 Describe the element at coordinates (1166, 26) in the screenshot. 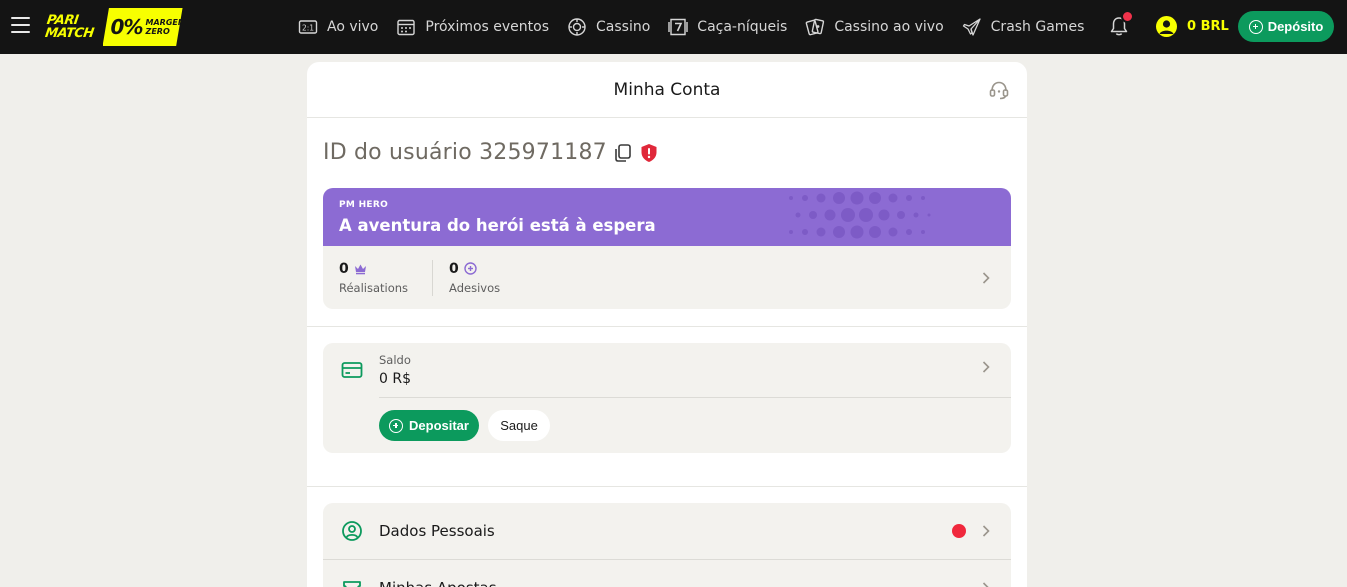

I see `user-avatar-icon` at that location.